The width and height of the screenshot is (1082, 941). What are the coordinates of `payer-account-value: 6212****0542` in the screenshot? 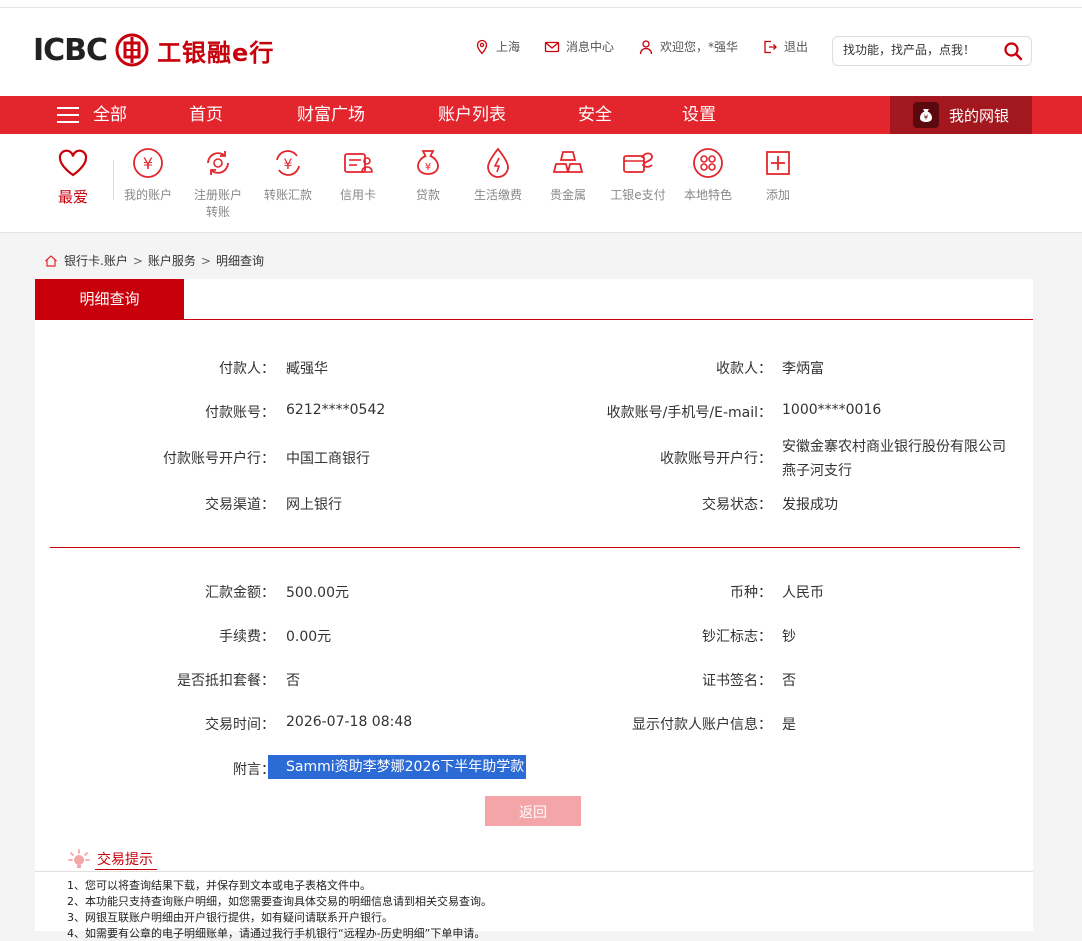 It's located at (336, 410).